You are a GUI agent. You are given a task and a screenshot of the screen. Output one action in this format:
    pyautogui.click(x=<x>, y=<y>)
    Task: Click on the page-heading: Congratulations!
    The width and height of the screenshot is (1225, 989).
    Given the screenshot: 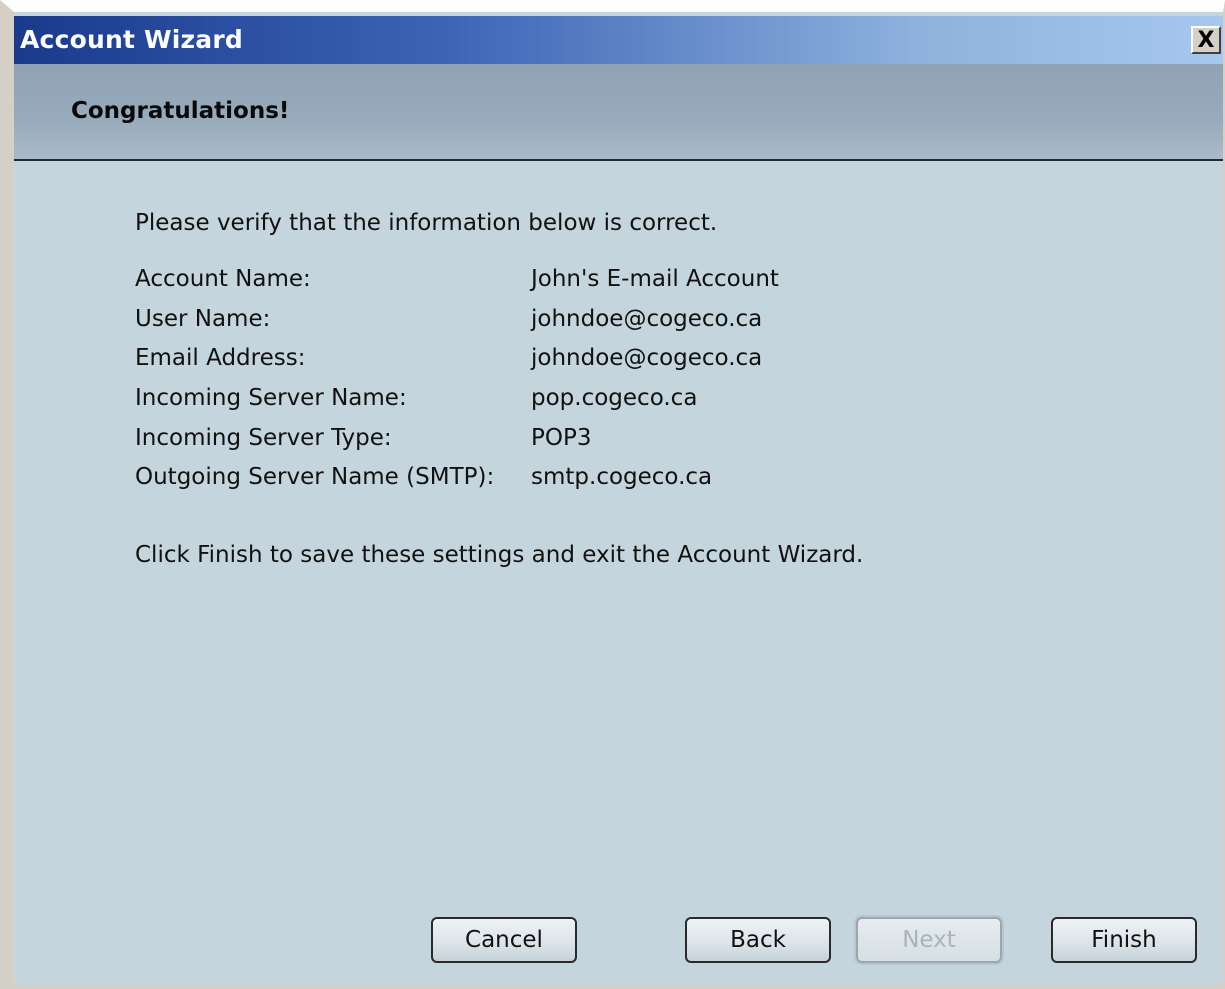 What is the action you would take?
    pyautogui.click(x=180, y=111)
    